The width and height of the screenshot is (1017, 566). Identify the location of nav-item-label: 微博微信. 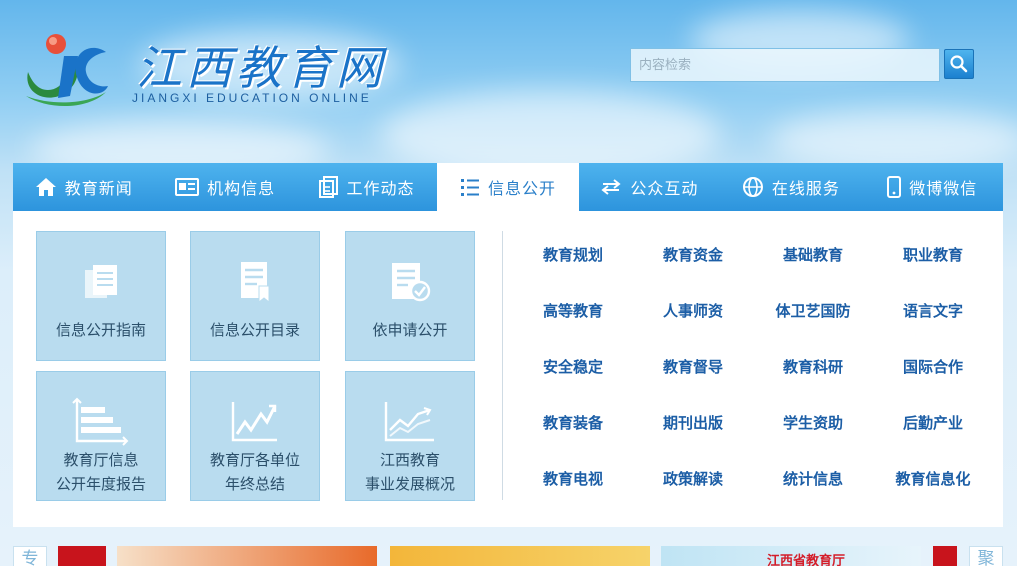
(943, 188).